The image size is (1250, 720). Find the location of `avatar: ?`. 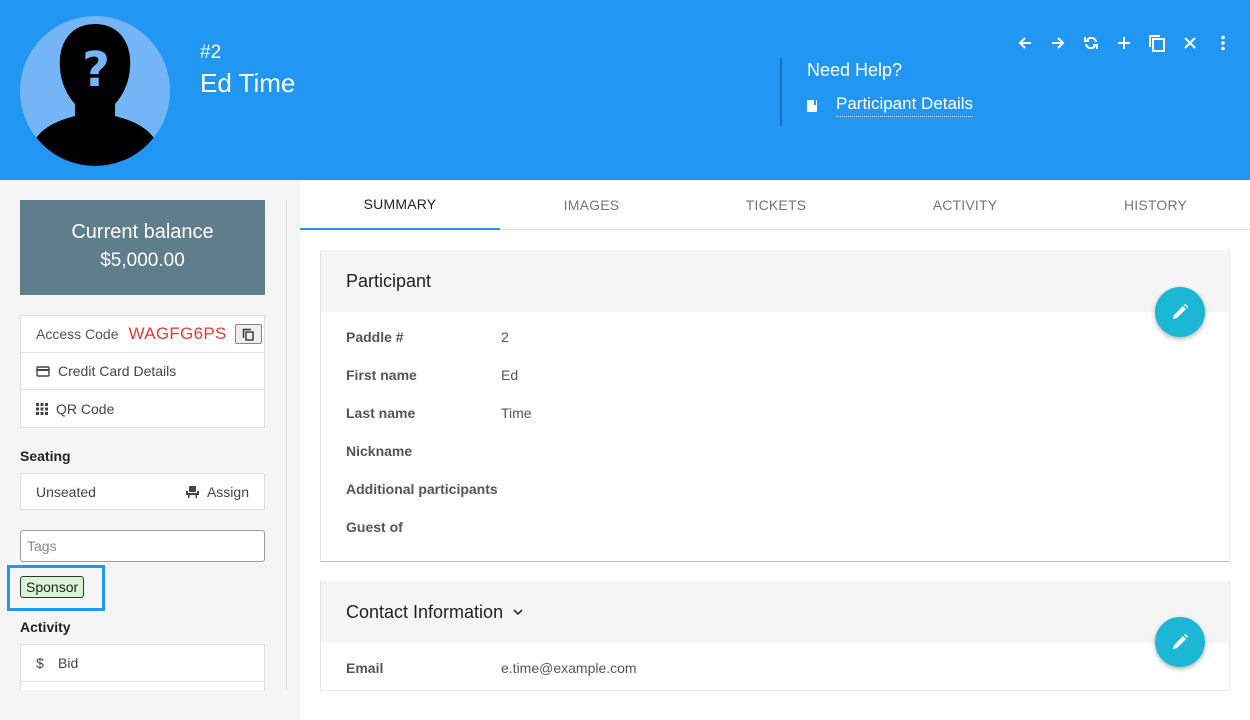

avatar: ? is located at coordinates (95, 91).